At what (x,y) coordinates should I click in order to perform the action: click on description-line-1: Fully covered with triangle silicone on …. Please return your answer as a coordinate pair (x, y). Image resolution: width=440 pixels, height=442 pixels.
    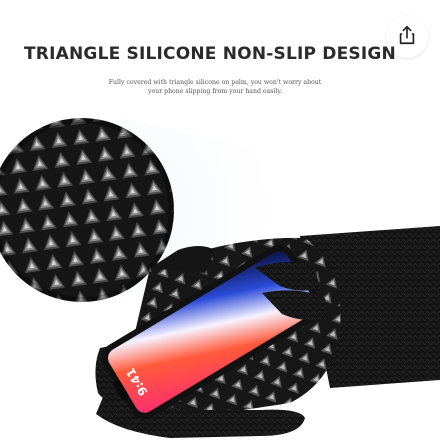
    Looking at the image, I should click on (215, 82).